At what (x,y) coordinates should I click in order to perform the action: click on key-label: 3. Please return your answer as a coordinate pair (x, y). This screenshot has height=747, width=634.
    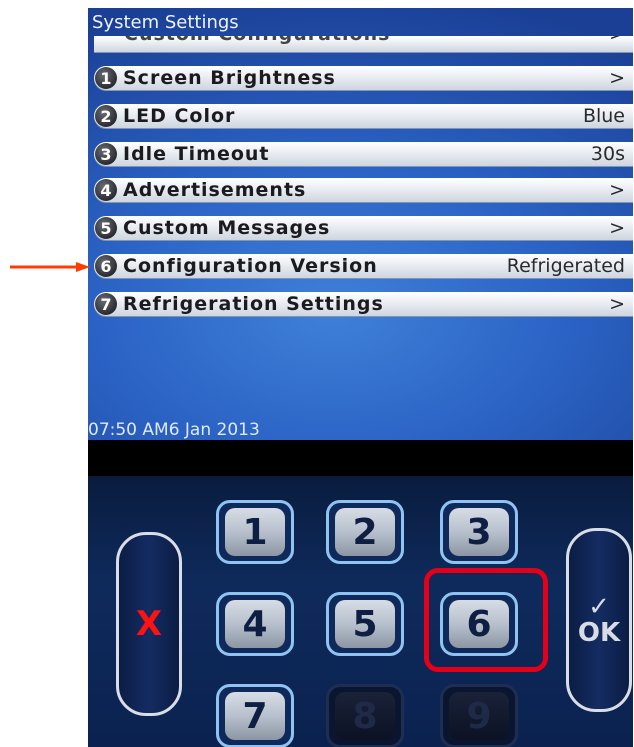
    Looking at the image, I should click on (479, 532).